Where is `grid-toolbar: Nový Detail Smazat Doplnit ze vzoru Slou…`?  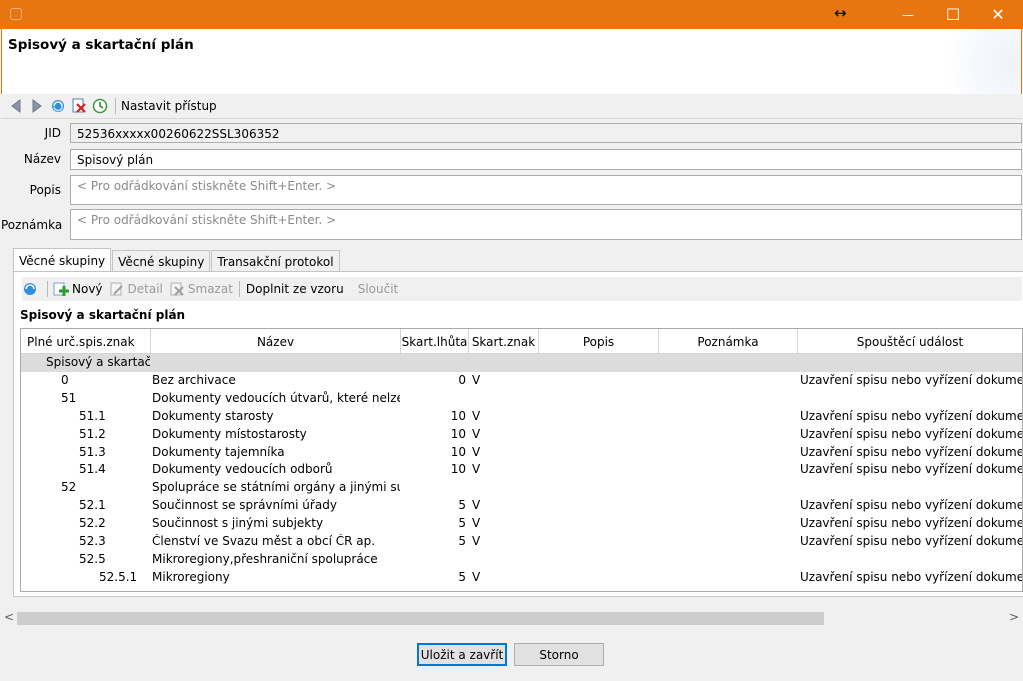 grid-toolbar: Nový Detail Smazat Doplnit ze vzoru Slou… is located at coordinates (522, 289).